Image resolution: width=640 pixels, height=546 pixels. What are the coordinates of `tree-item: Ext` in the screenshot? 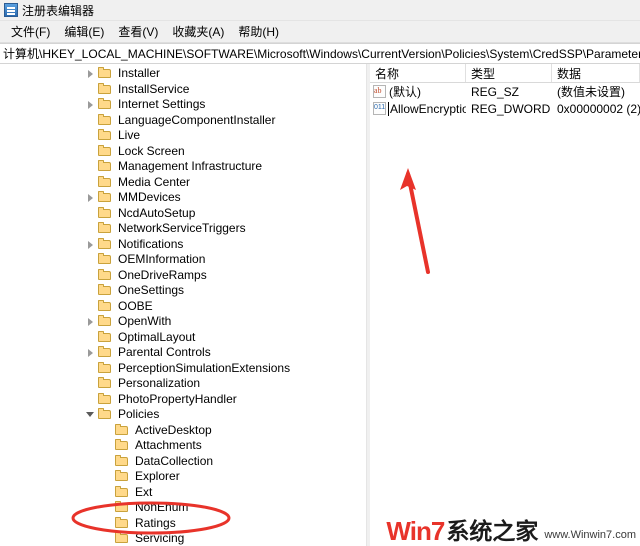 It's located at (183, 493).